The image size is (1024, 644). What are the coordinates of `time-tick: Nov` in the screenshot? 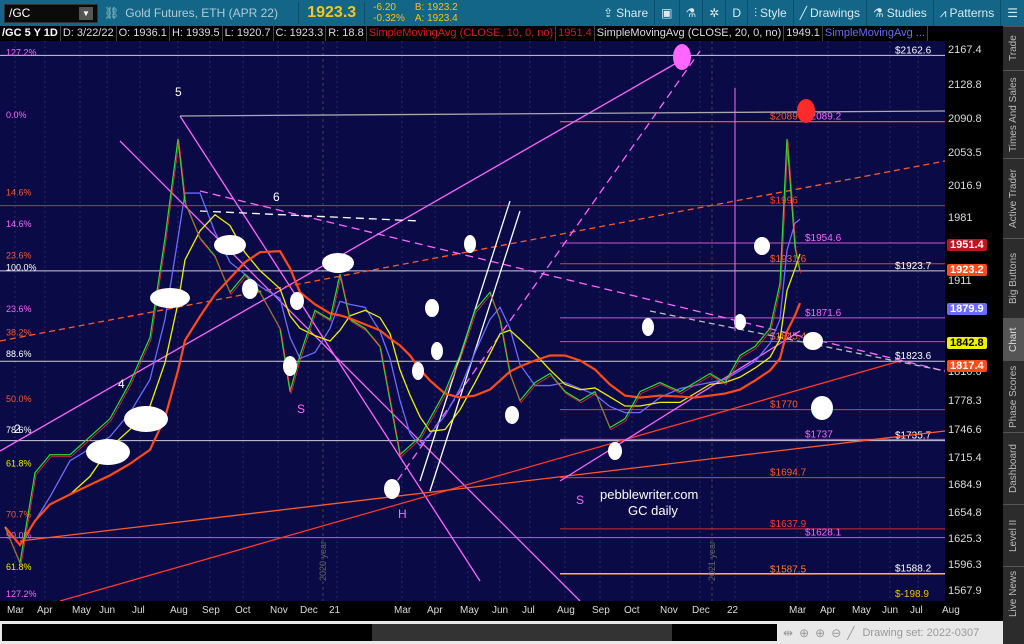 It's located at (279, 610).